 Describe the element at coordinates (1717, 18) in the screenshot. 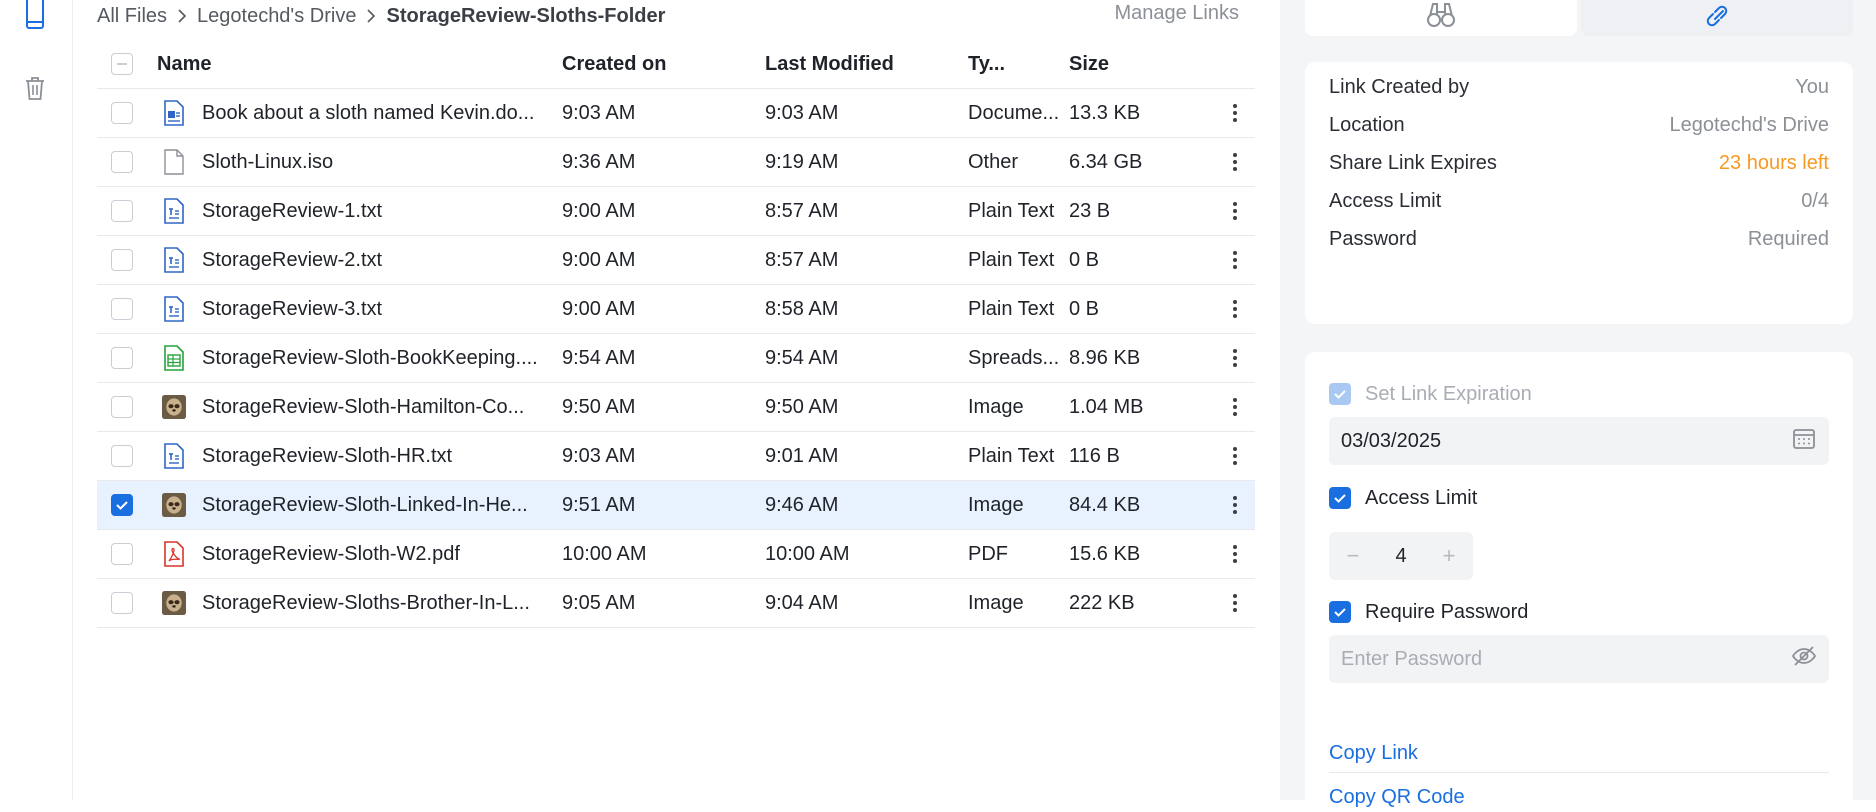

I see `tab-share-link` at that location.